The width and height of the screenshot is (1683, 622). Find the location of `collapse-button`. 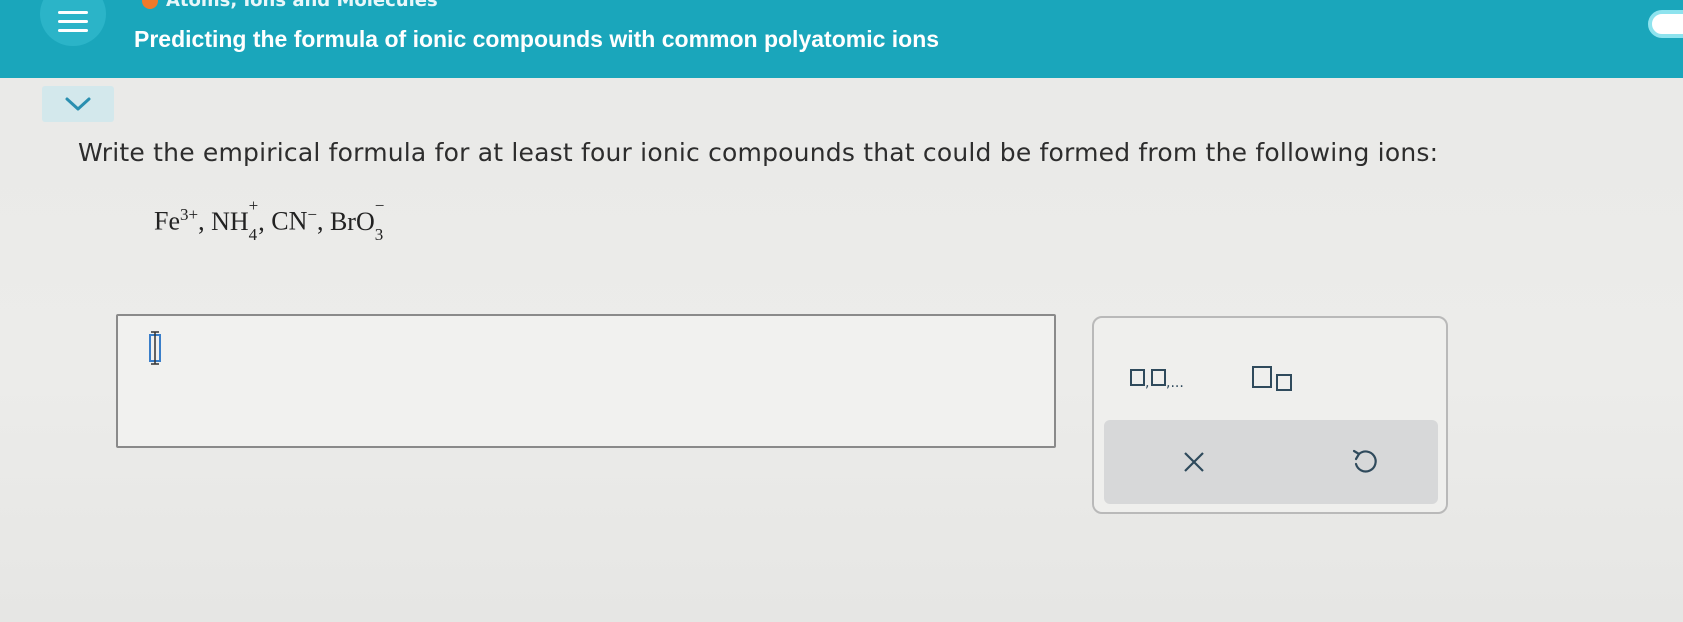

collapse-button is located at coordinates (78, 104).